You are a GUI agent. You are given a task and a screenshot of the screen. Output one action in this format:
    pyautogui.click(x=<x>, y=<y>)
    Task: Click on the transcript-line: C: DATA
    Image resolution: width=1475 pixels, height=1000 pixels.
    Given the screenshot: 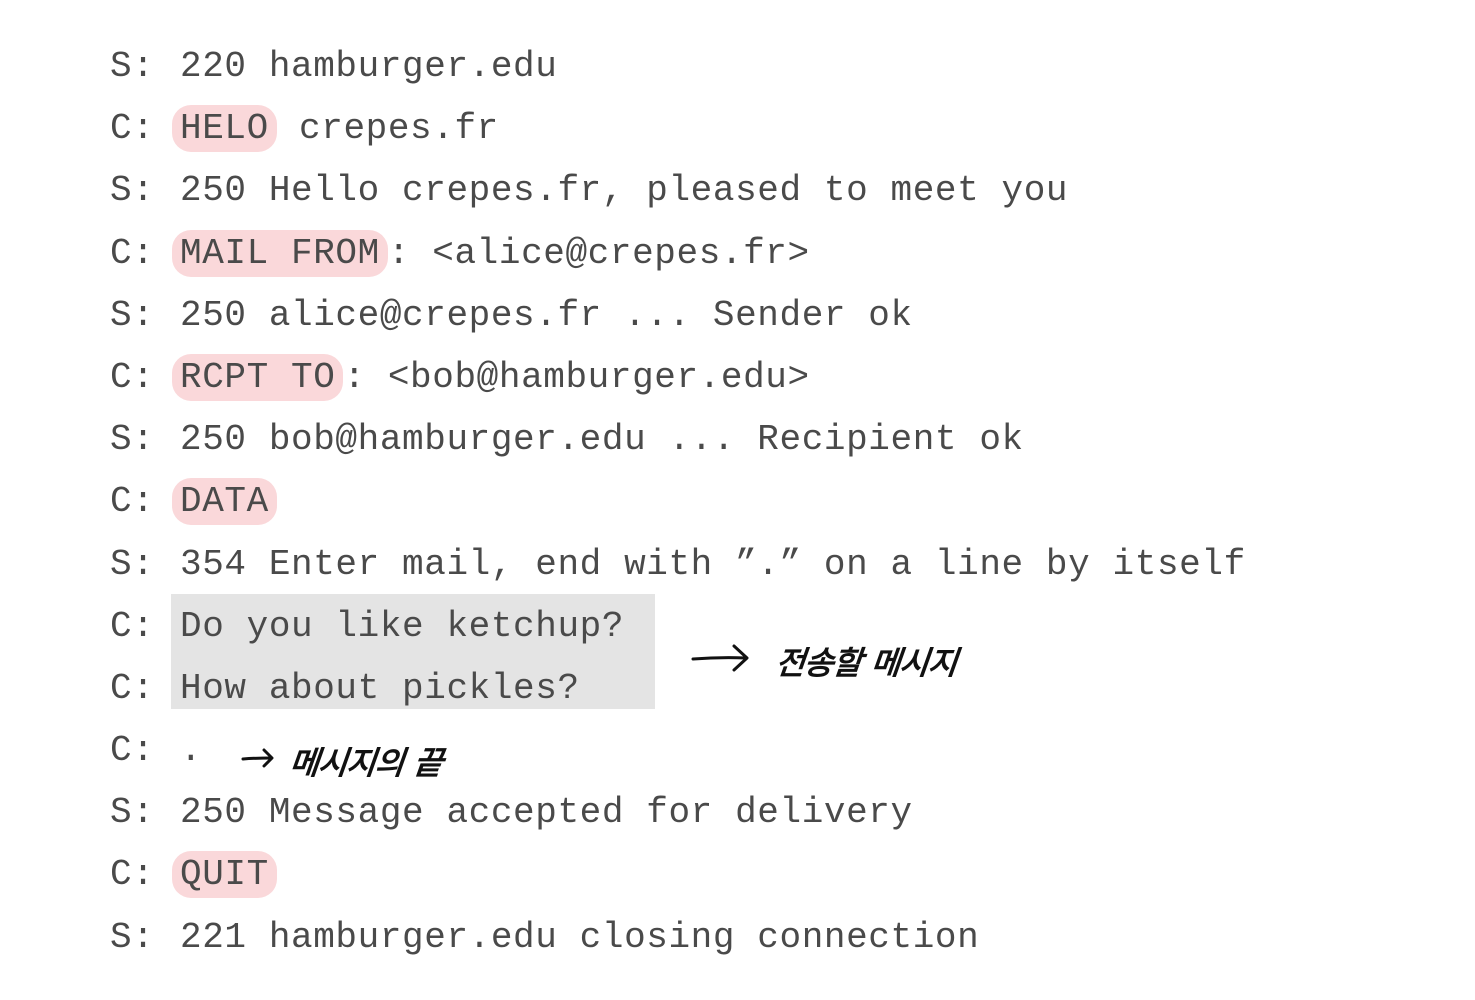 What is the action you would take?
    pyautogui.click(x=780, y=502)
    